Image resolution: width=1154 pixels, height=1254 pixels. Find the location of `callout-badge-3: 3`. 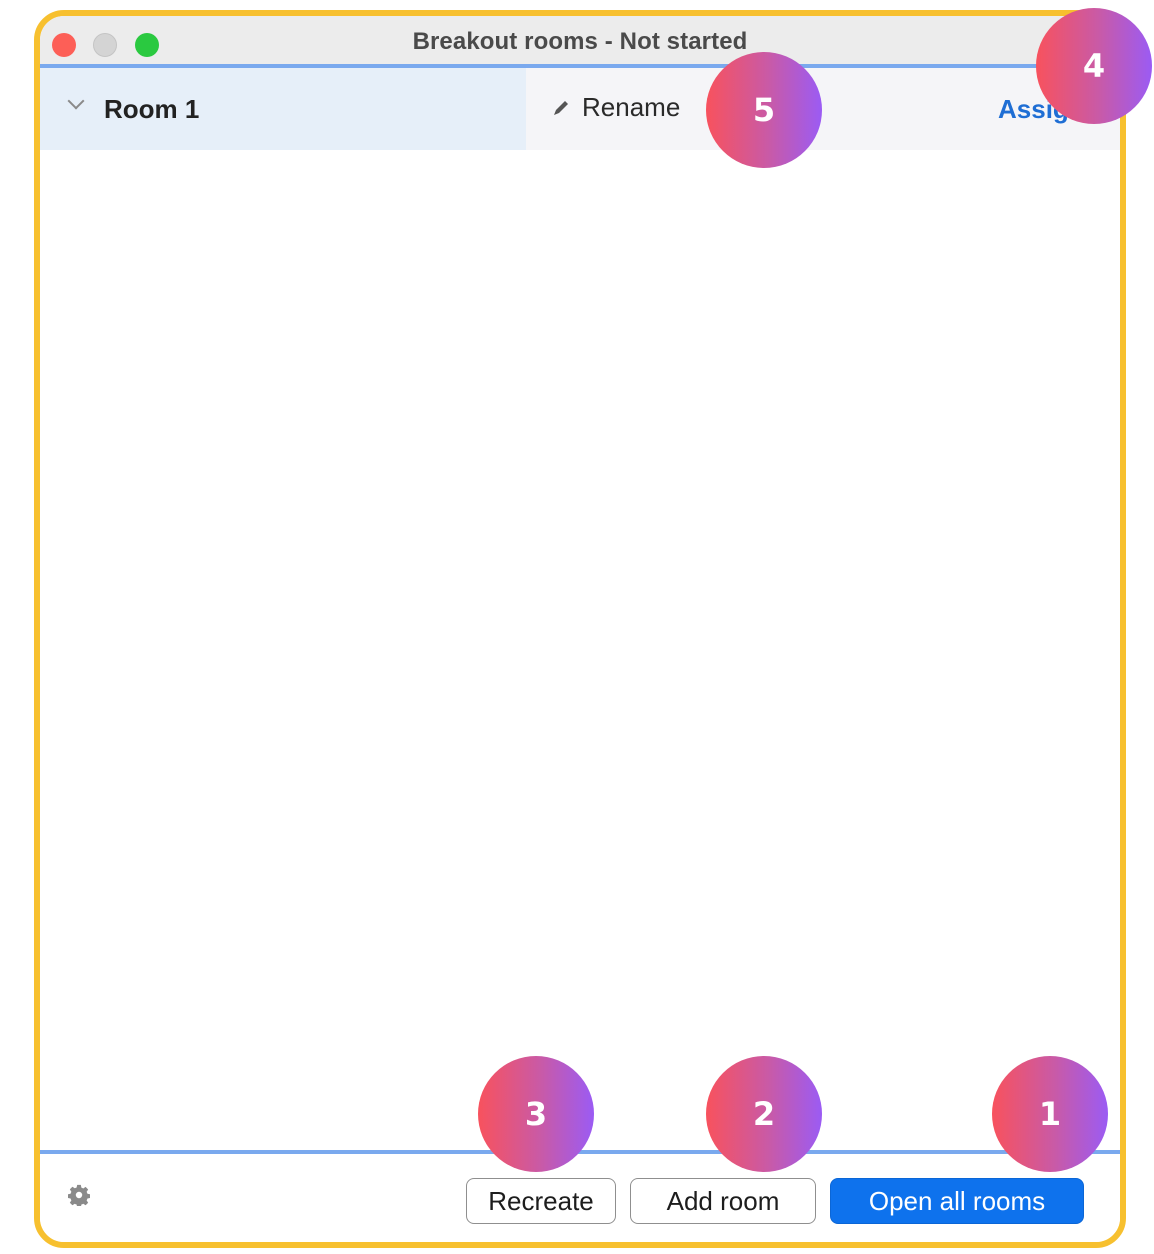

callout-badge-3: 3 is located at coordinates (536, 1114).